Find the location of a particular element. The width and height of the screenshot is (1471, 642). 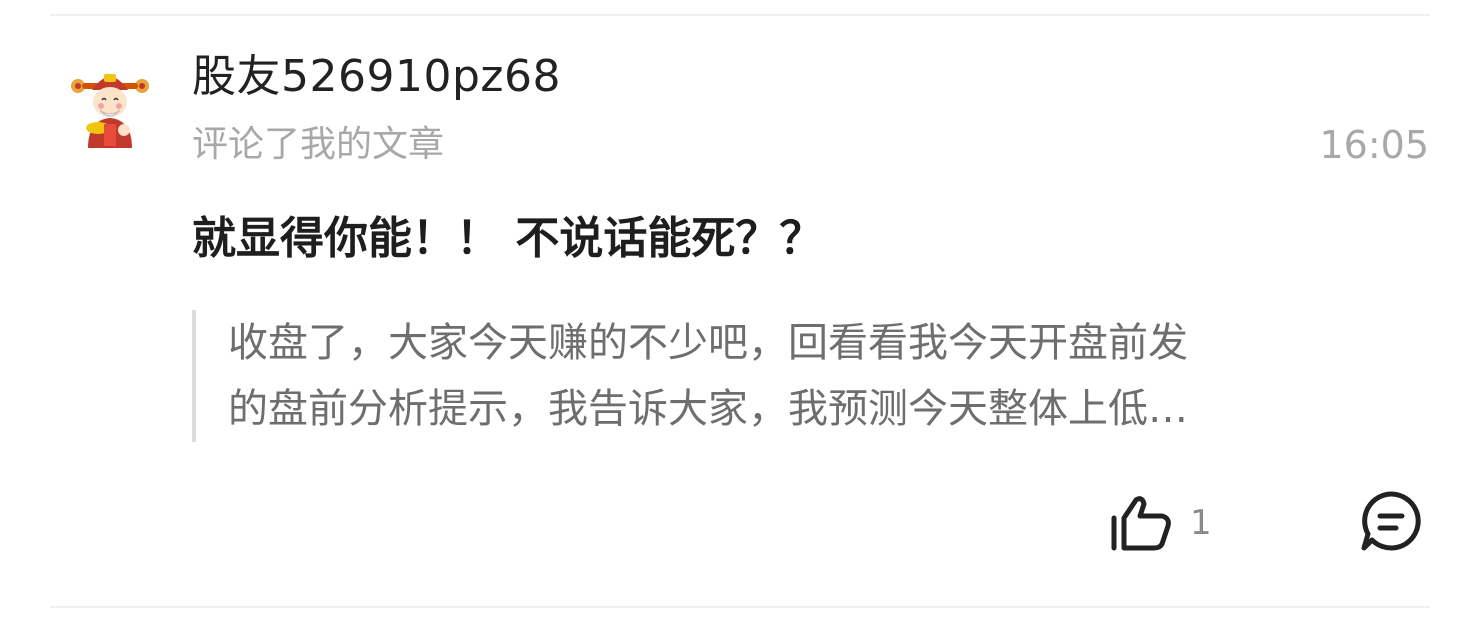

user-avatar is located at coordinates (110, 106).